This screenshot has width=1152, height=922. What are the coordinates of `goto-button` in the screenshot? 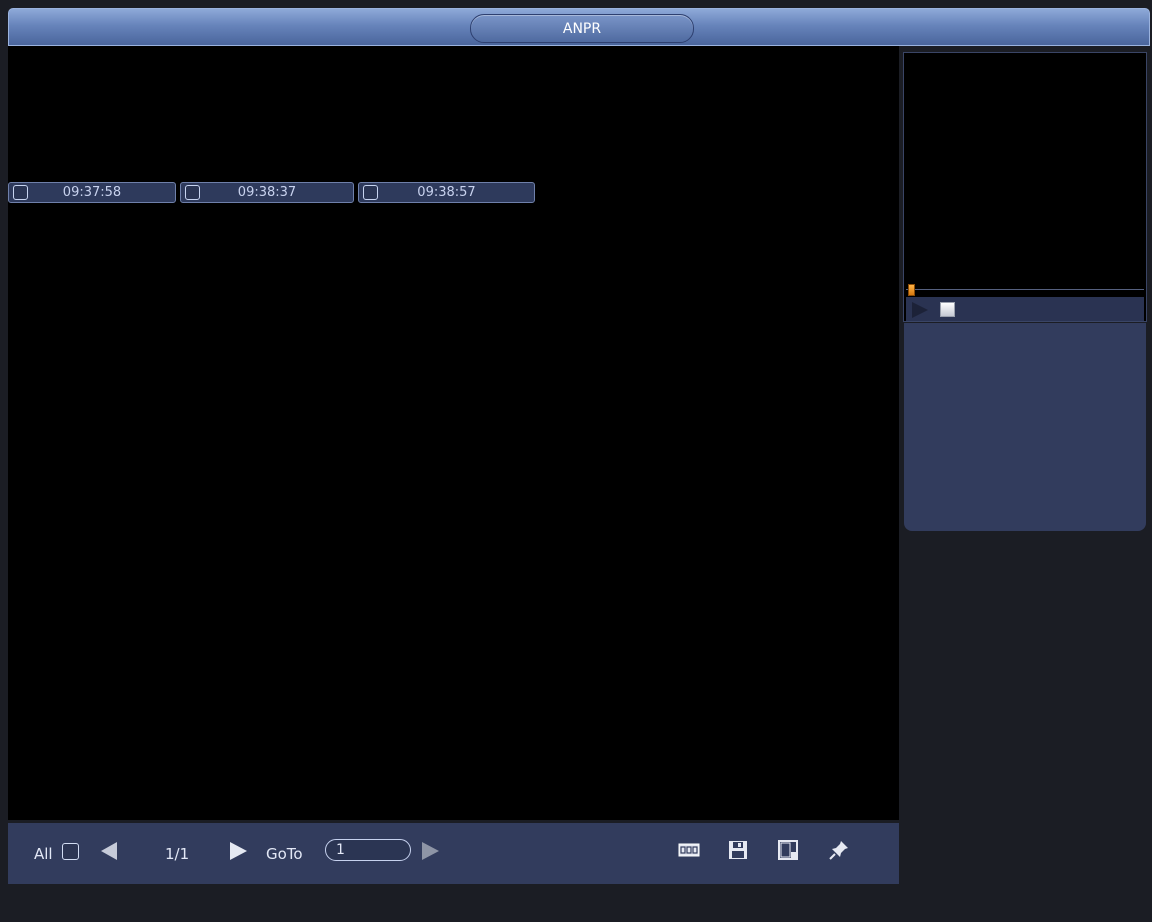 It's located at (430, 851).